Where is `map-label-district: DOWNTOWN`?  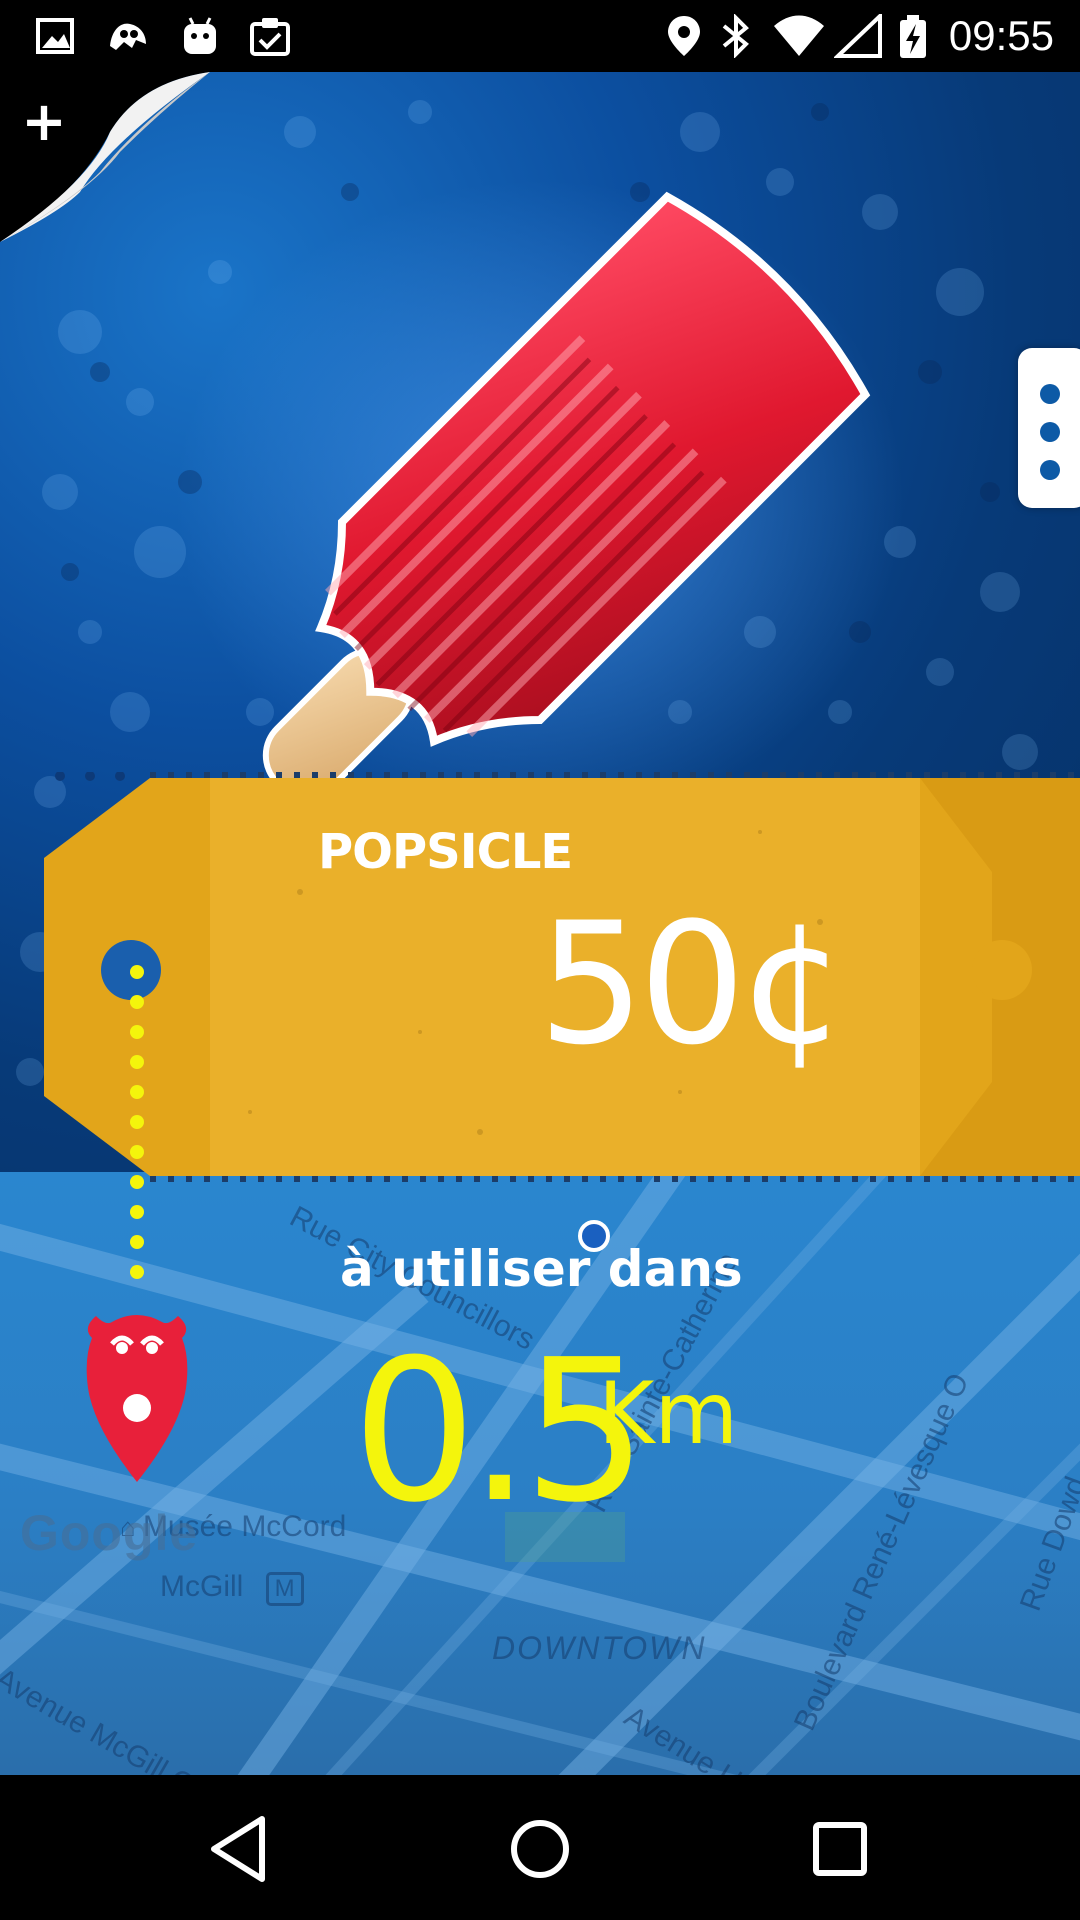
map-label-district: DOWNTOWN is located at coordinates (599, 1648).